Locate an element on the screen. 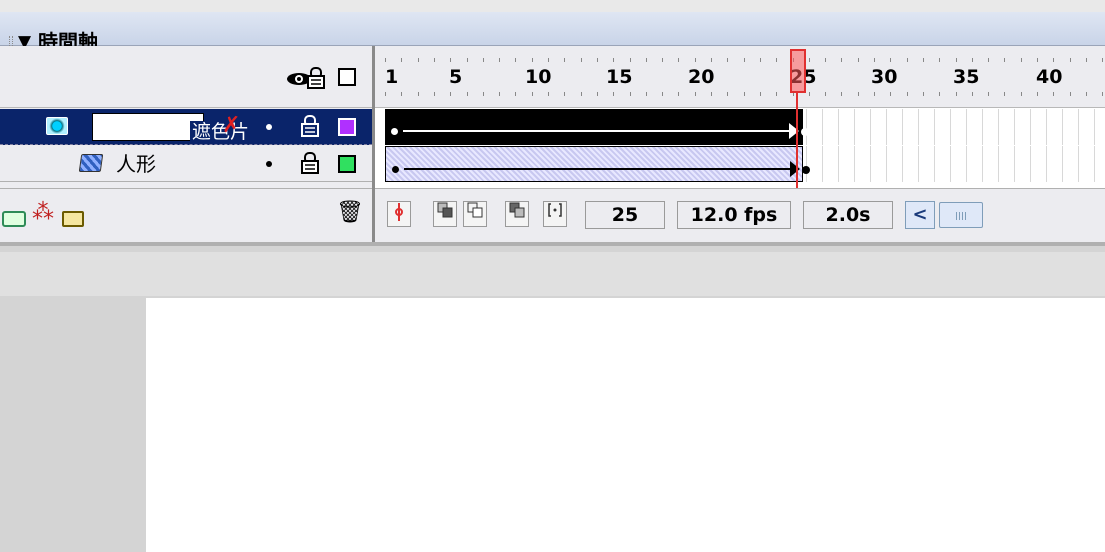 The image size is (1105, 552). add-folder-icon is located at coordinates (73, 219).